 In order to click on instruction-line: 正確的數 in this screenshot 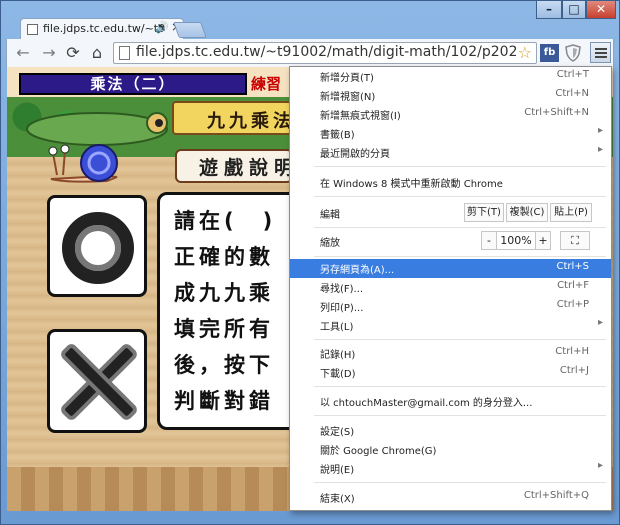, I will do `click(224, 257)`.